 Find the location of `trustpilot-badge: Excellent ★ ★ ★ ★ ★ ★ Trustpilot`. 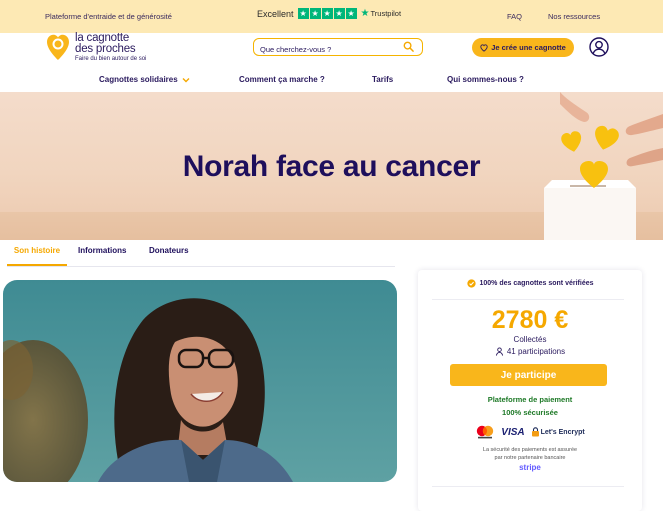

trustpilot-badge: Excellent ★ ★ ★ ★ ★ ★ Trustpilot is located at coordinates (329, 13).